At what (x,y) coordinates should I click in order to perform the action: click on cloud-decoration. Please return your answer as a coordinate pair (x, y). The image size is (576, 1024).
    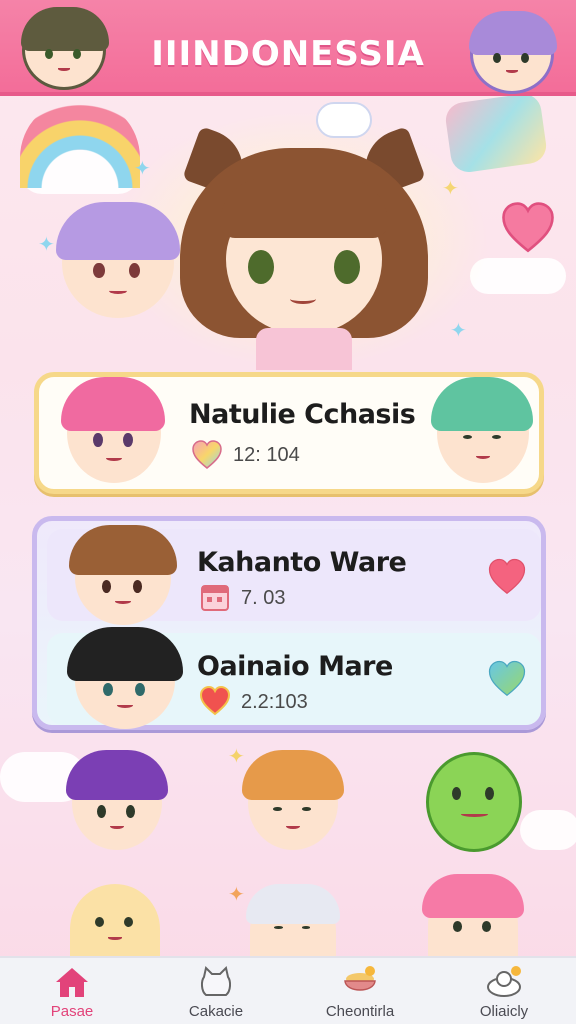
    Looking at the image, I should click on (548, 830).